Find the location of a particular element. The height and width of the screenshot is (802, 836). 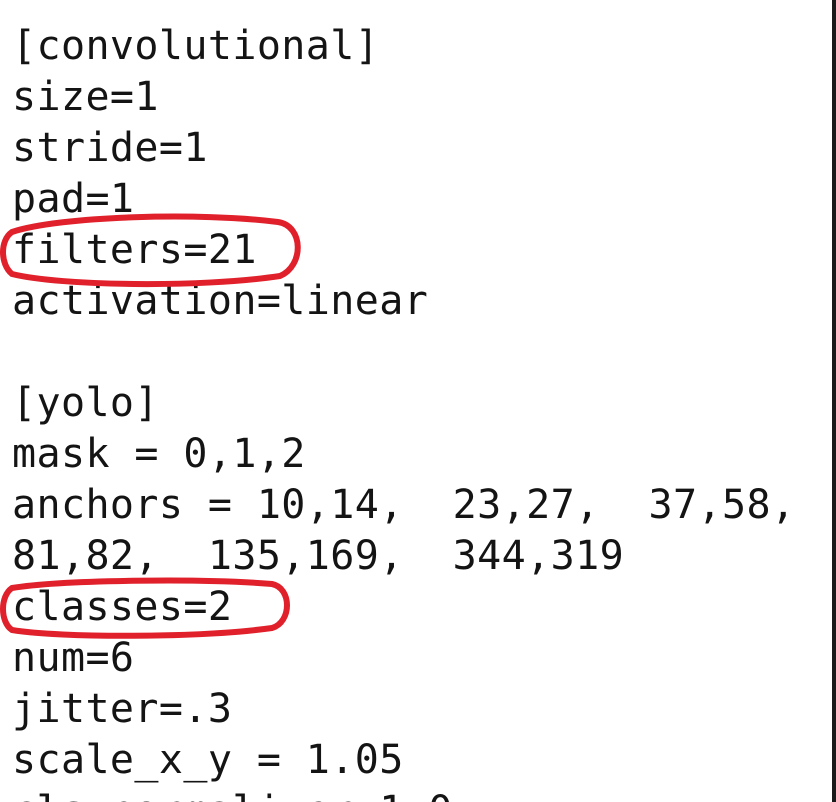

window-right-border is located at coordinates (834, 401).